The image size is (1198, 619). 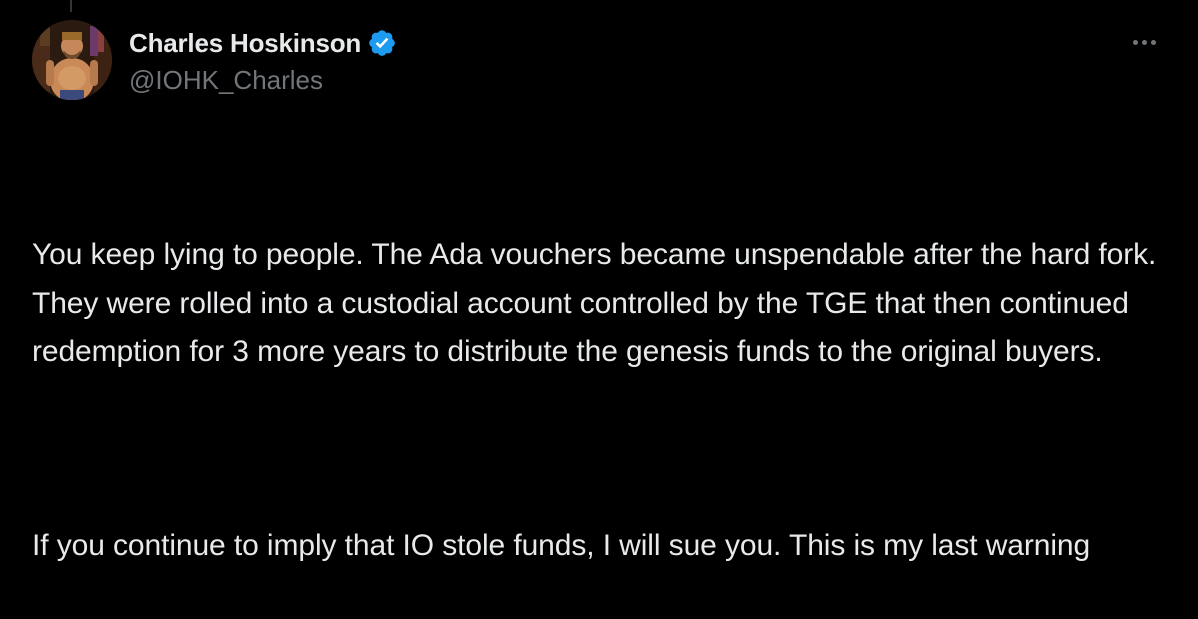 I want to click on verified-badge-icon, so click(x=382, y=43).